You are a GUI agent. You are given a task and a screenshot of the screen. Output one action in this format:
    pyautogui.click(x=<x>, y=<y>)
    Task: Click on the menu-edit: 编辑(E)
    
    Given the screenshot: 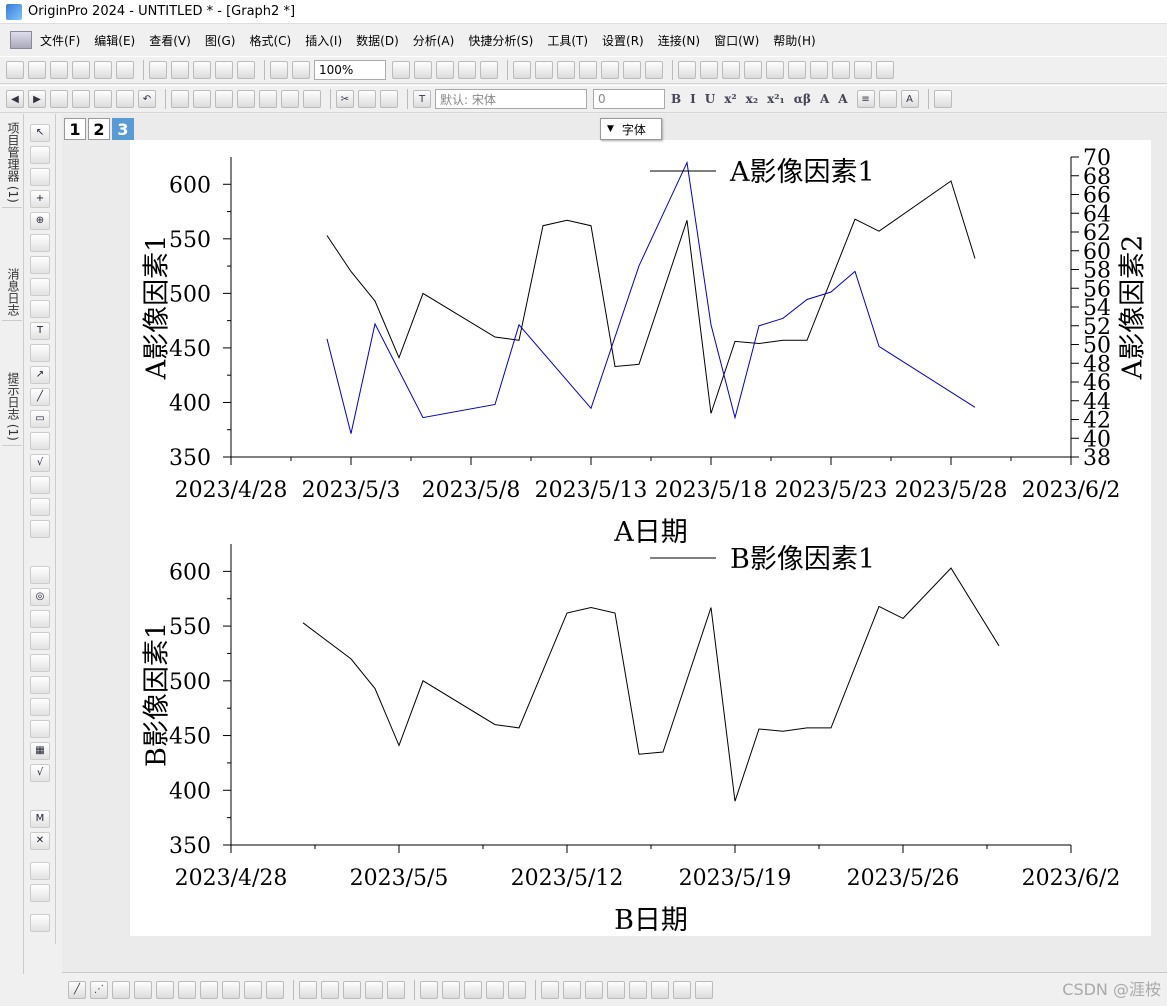 What is the action you would take?
    pyautogui.click(x=114, y=40)
    